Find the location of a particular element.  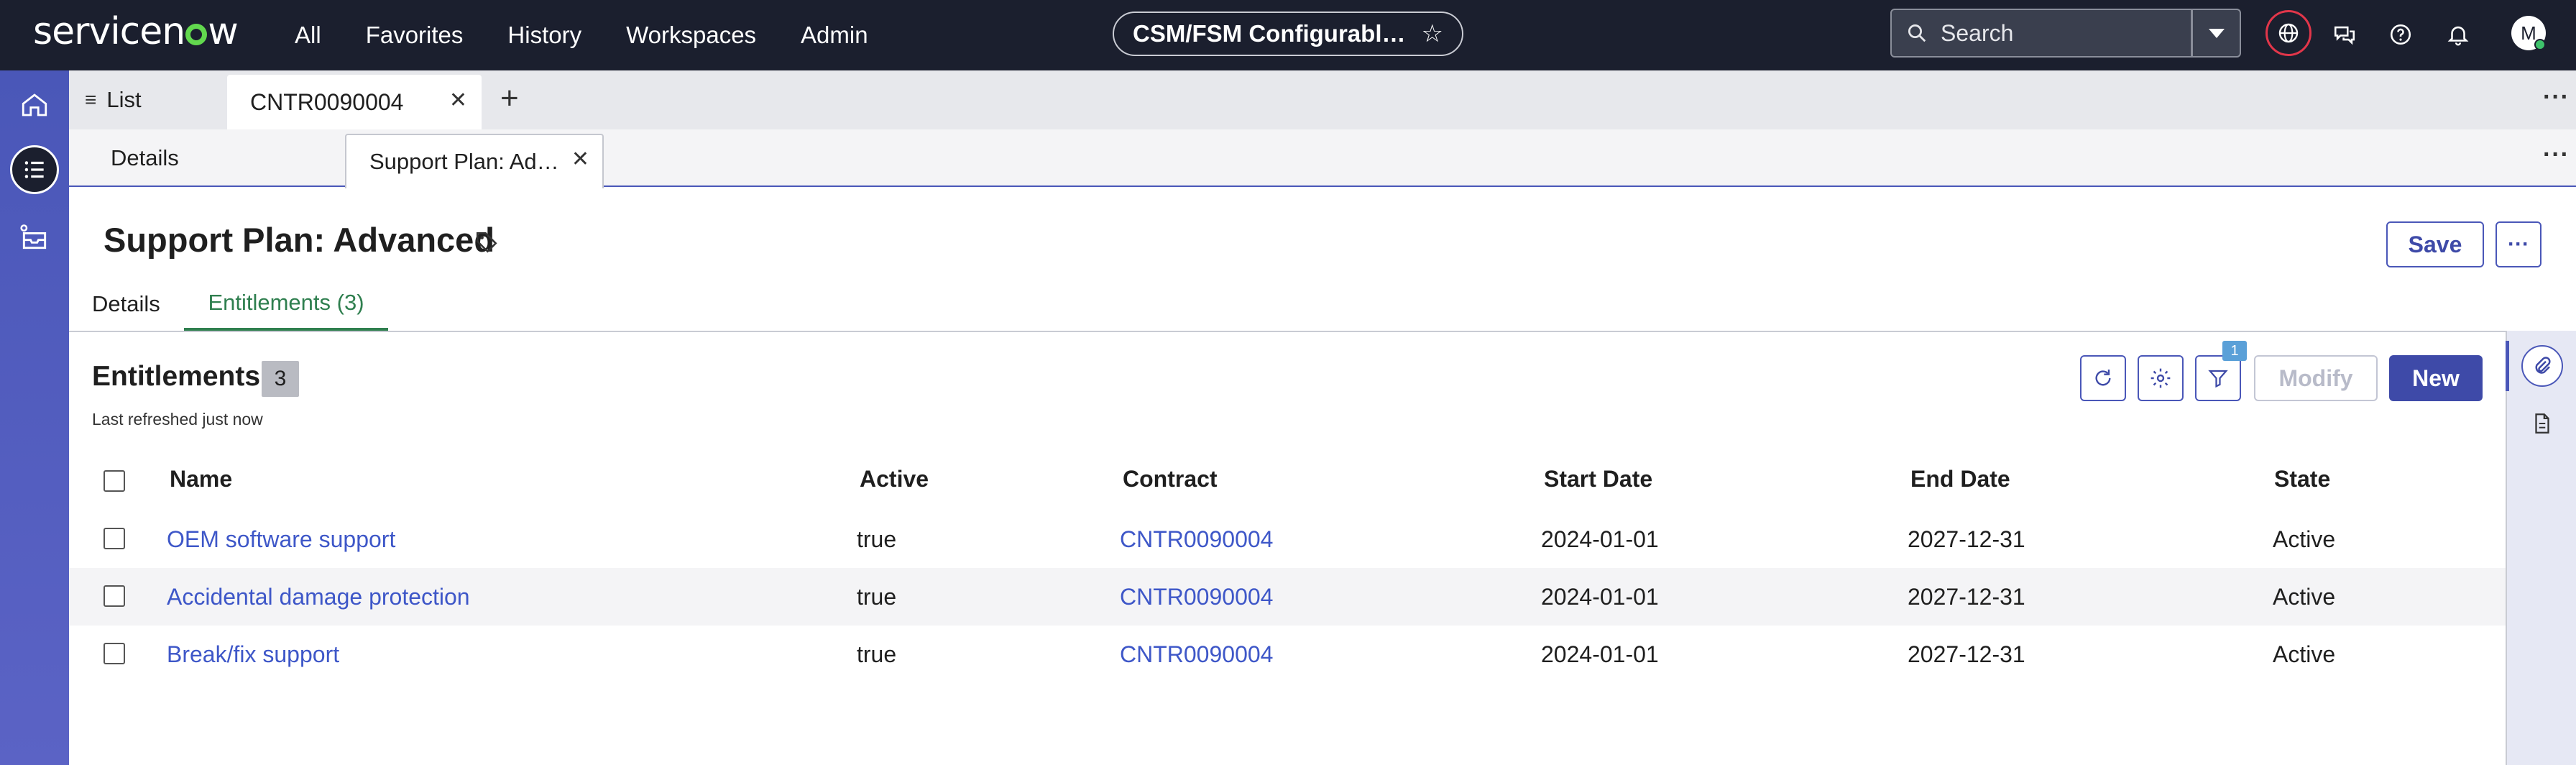

search-placeholder: Search is located at coordinates (1977, 32).